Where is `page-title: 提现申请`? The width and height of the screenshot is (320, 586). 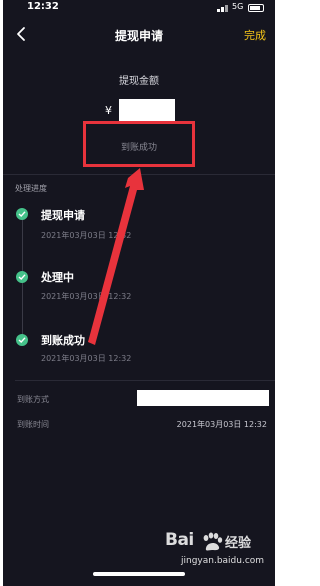
page-title: 提现申请 is located at coordinates (138, 36).